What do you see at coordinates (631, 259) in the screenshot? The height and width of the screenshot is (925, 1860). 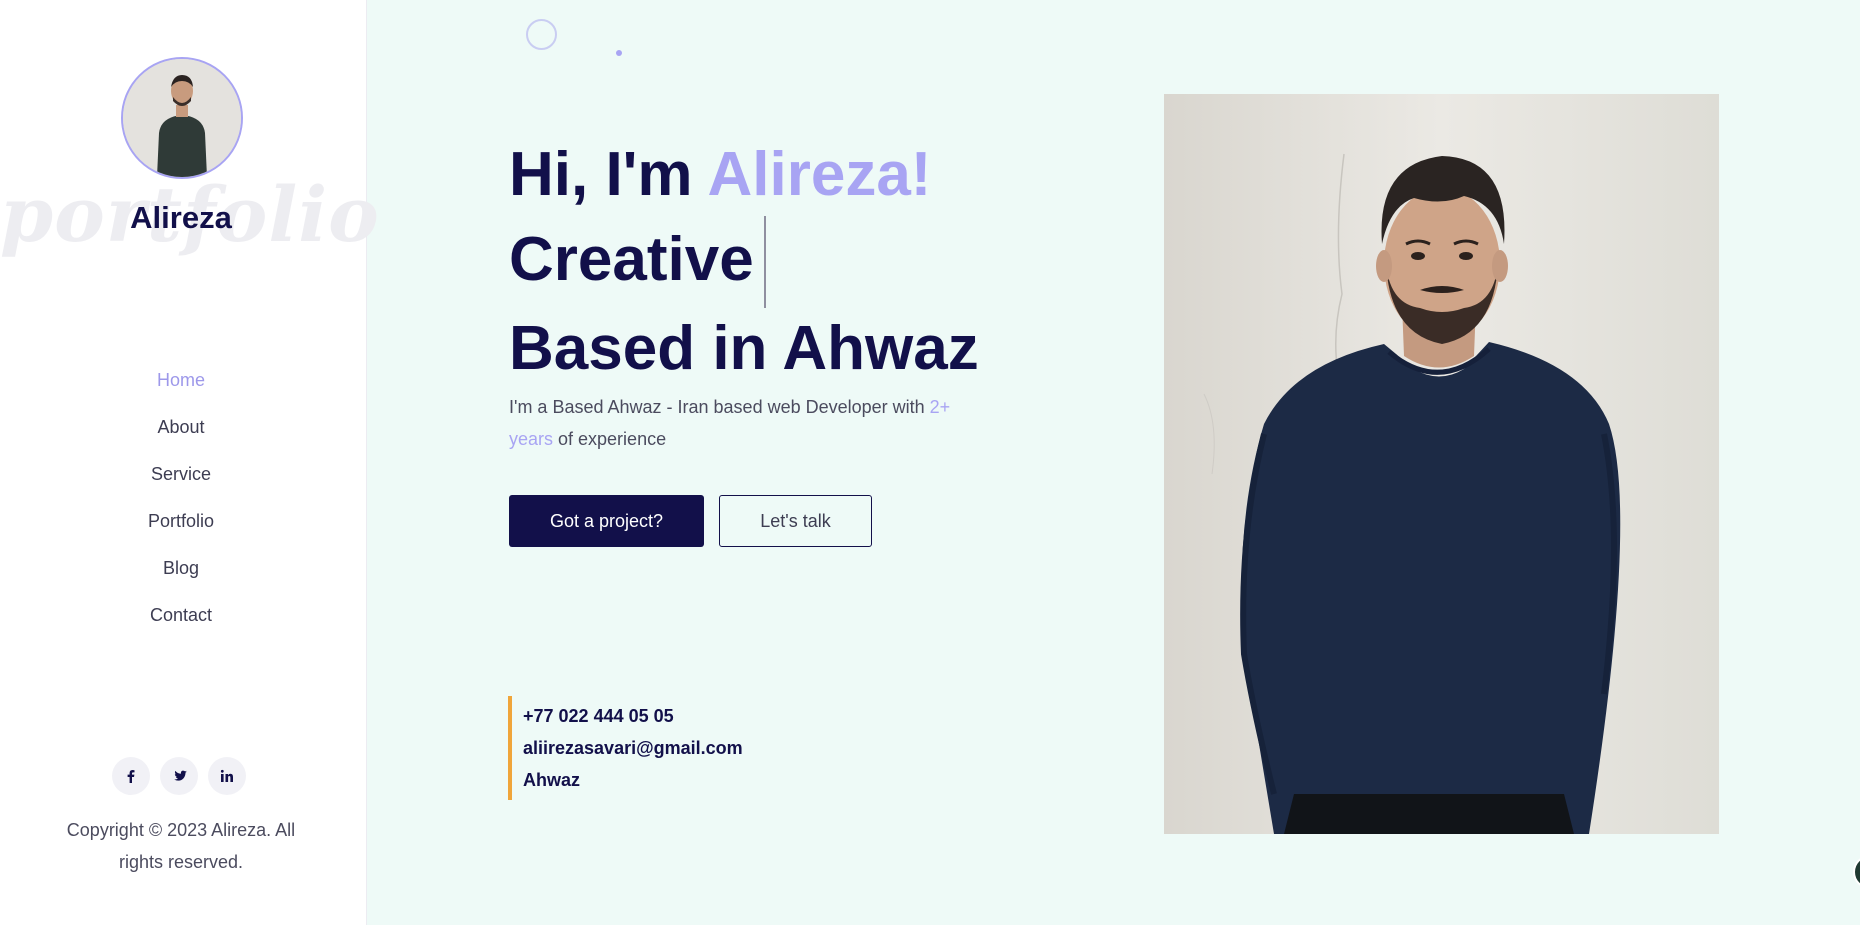 I see `typed-word: Creative` at bounding box center [631, 259].